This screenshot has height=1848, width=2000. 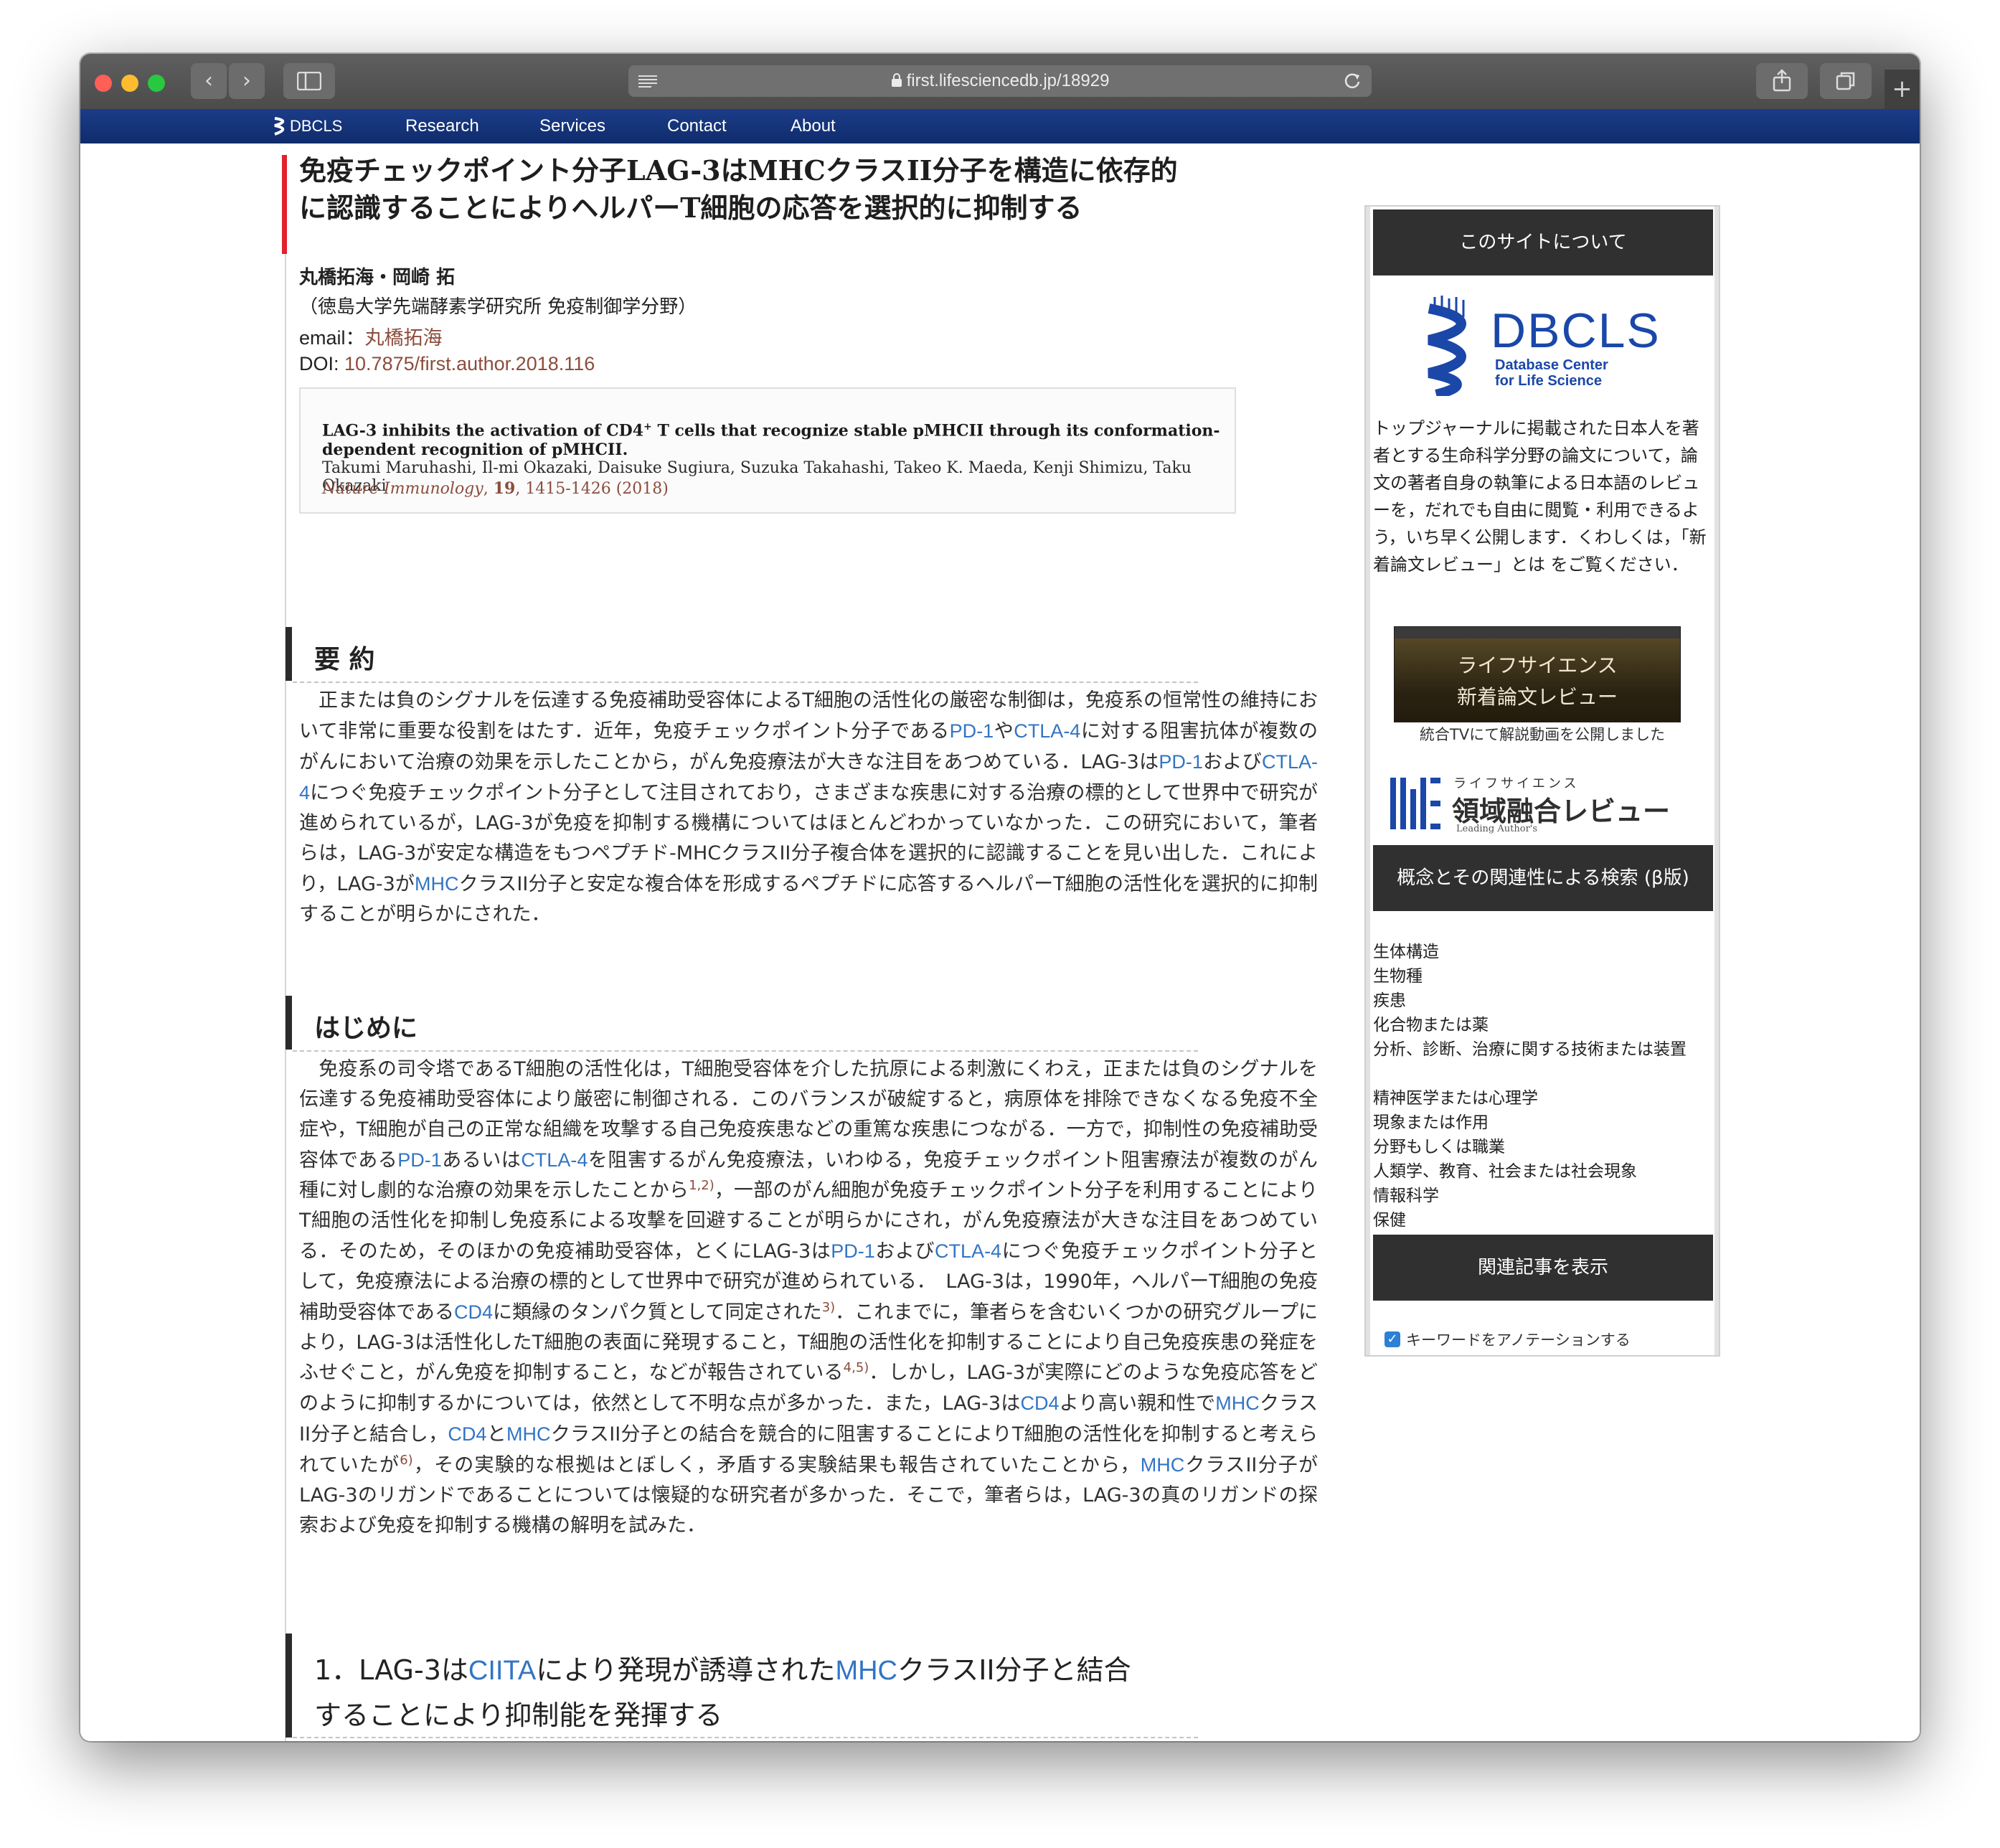 I want to click on doi-line: DOI: 10.7875/first.author.2018.116, so click(x=447, y=364).